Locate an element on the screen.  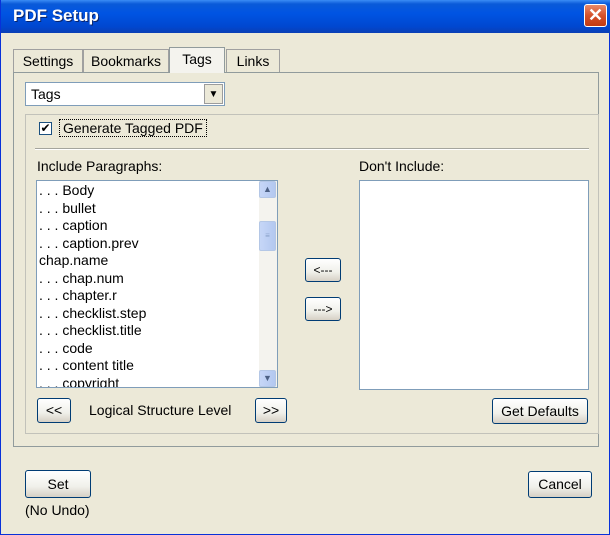
move-right-button: ---> is located at coordinates (323, 309).